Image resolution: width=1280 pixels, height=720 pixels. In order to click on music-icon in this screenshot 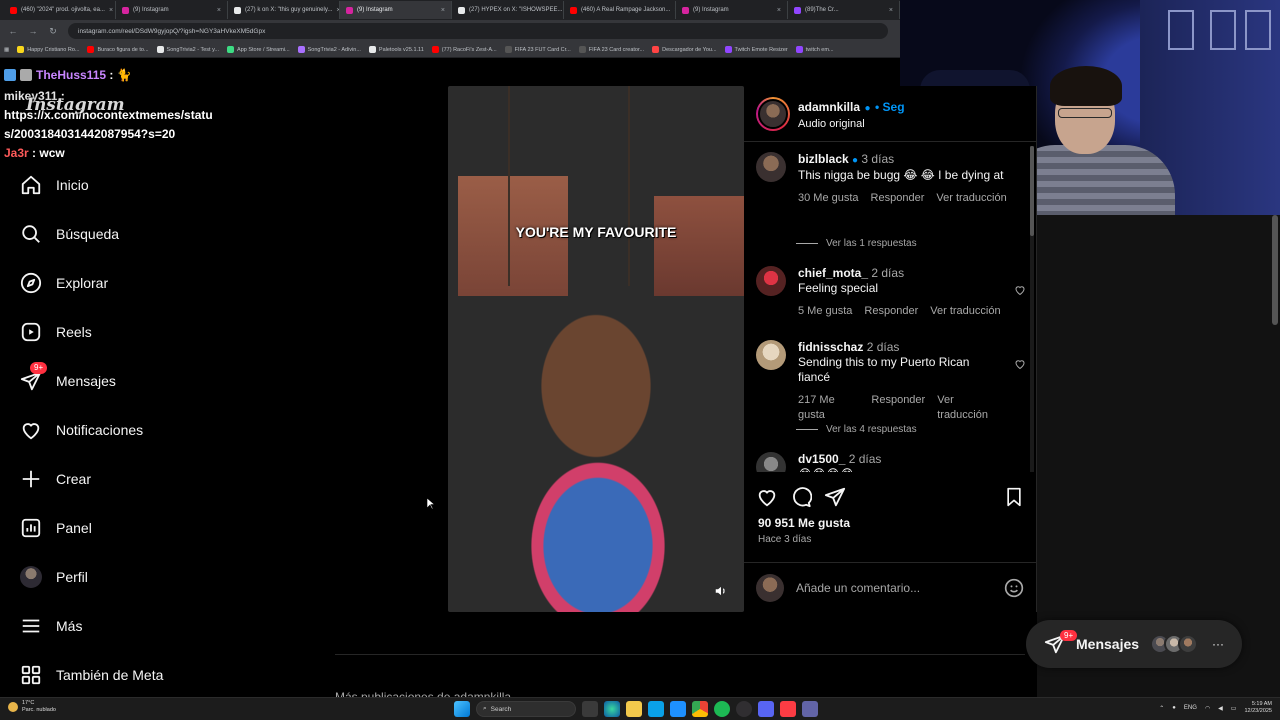, I will do `click(788, 709)`.